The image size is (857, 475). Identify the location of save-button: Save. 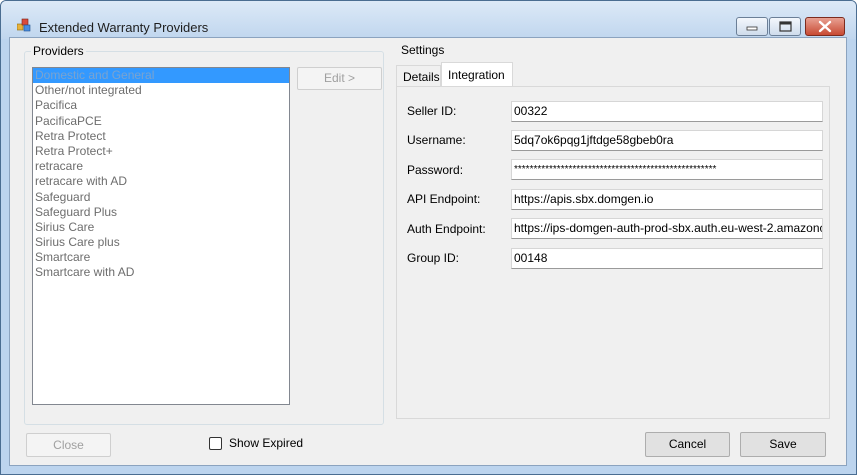
(783, 444).